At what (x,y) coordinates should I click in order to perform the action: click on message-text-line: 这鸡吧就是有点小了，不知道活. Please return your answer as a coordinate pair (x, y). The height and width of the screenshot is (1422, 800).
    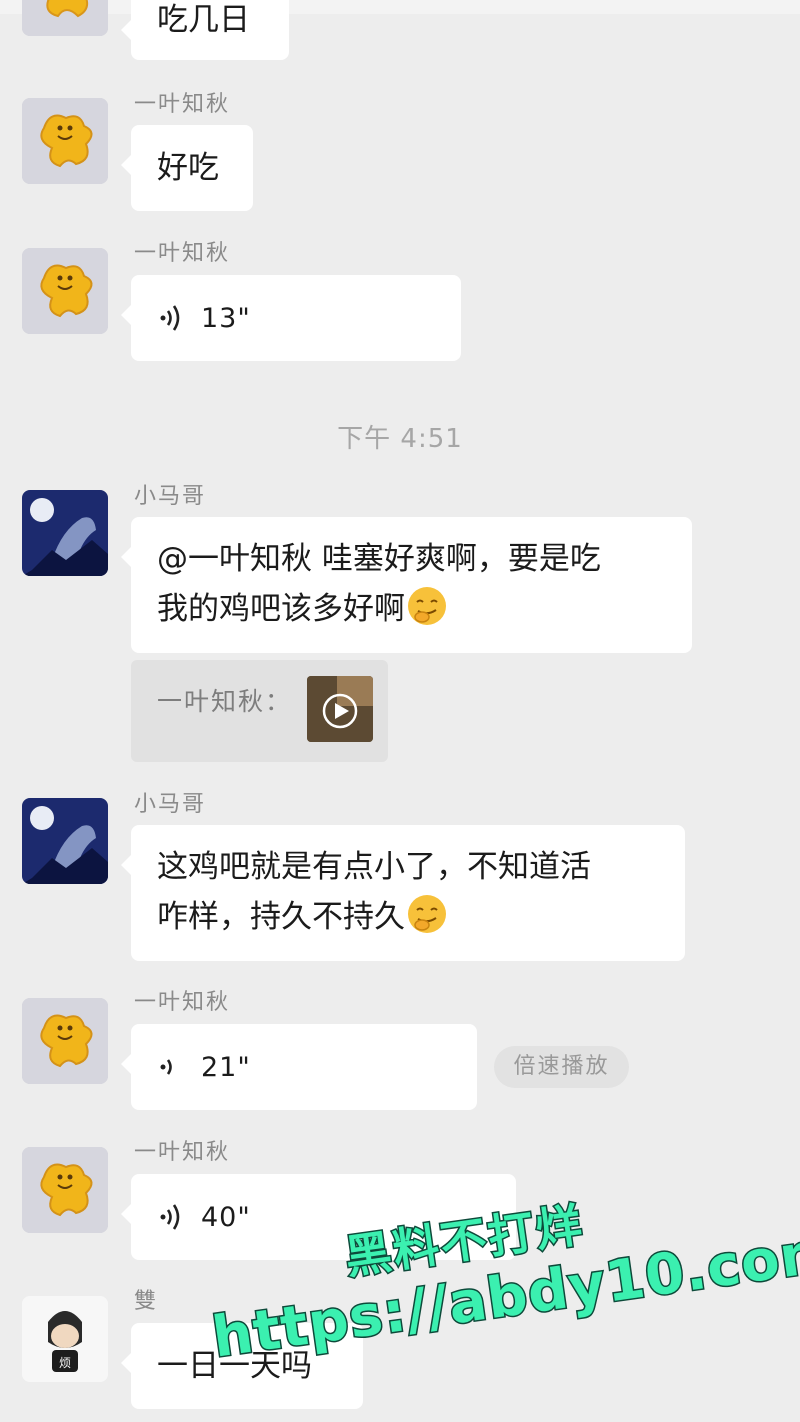
    Looking at the image, I should click on (374, 867).